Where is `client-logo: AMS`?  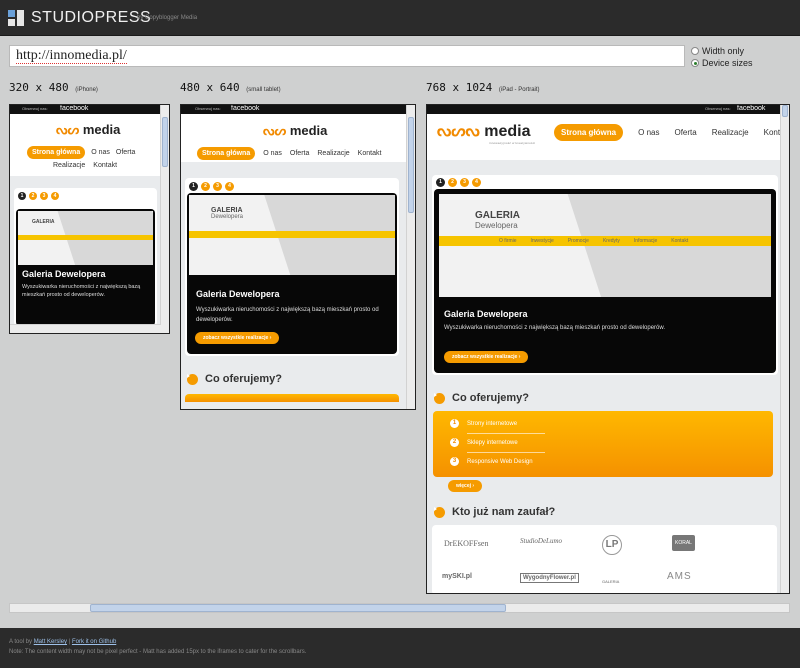 client-logo: AMS is located at coordinates (679, 576).